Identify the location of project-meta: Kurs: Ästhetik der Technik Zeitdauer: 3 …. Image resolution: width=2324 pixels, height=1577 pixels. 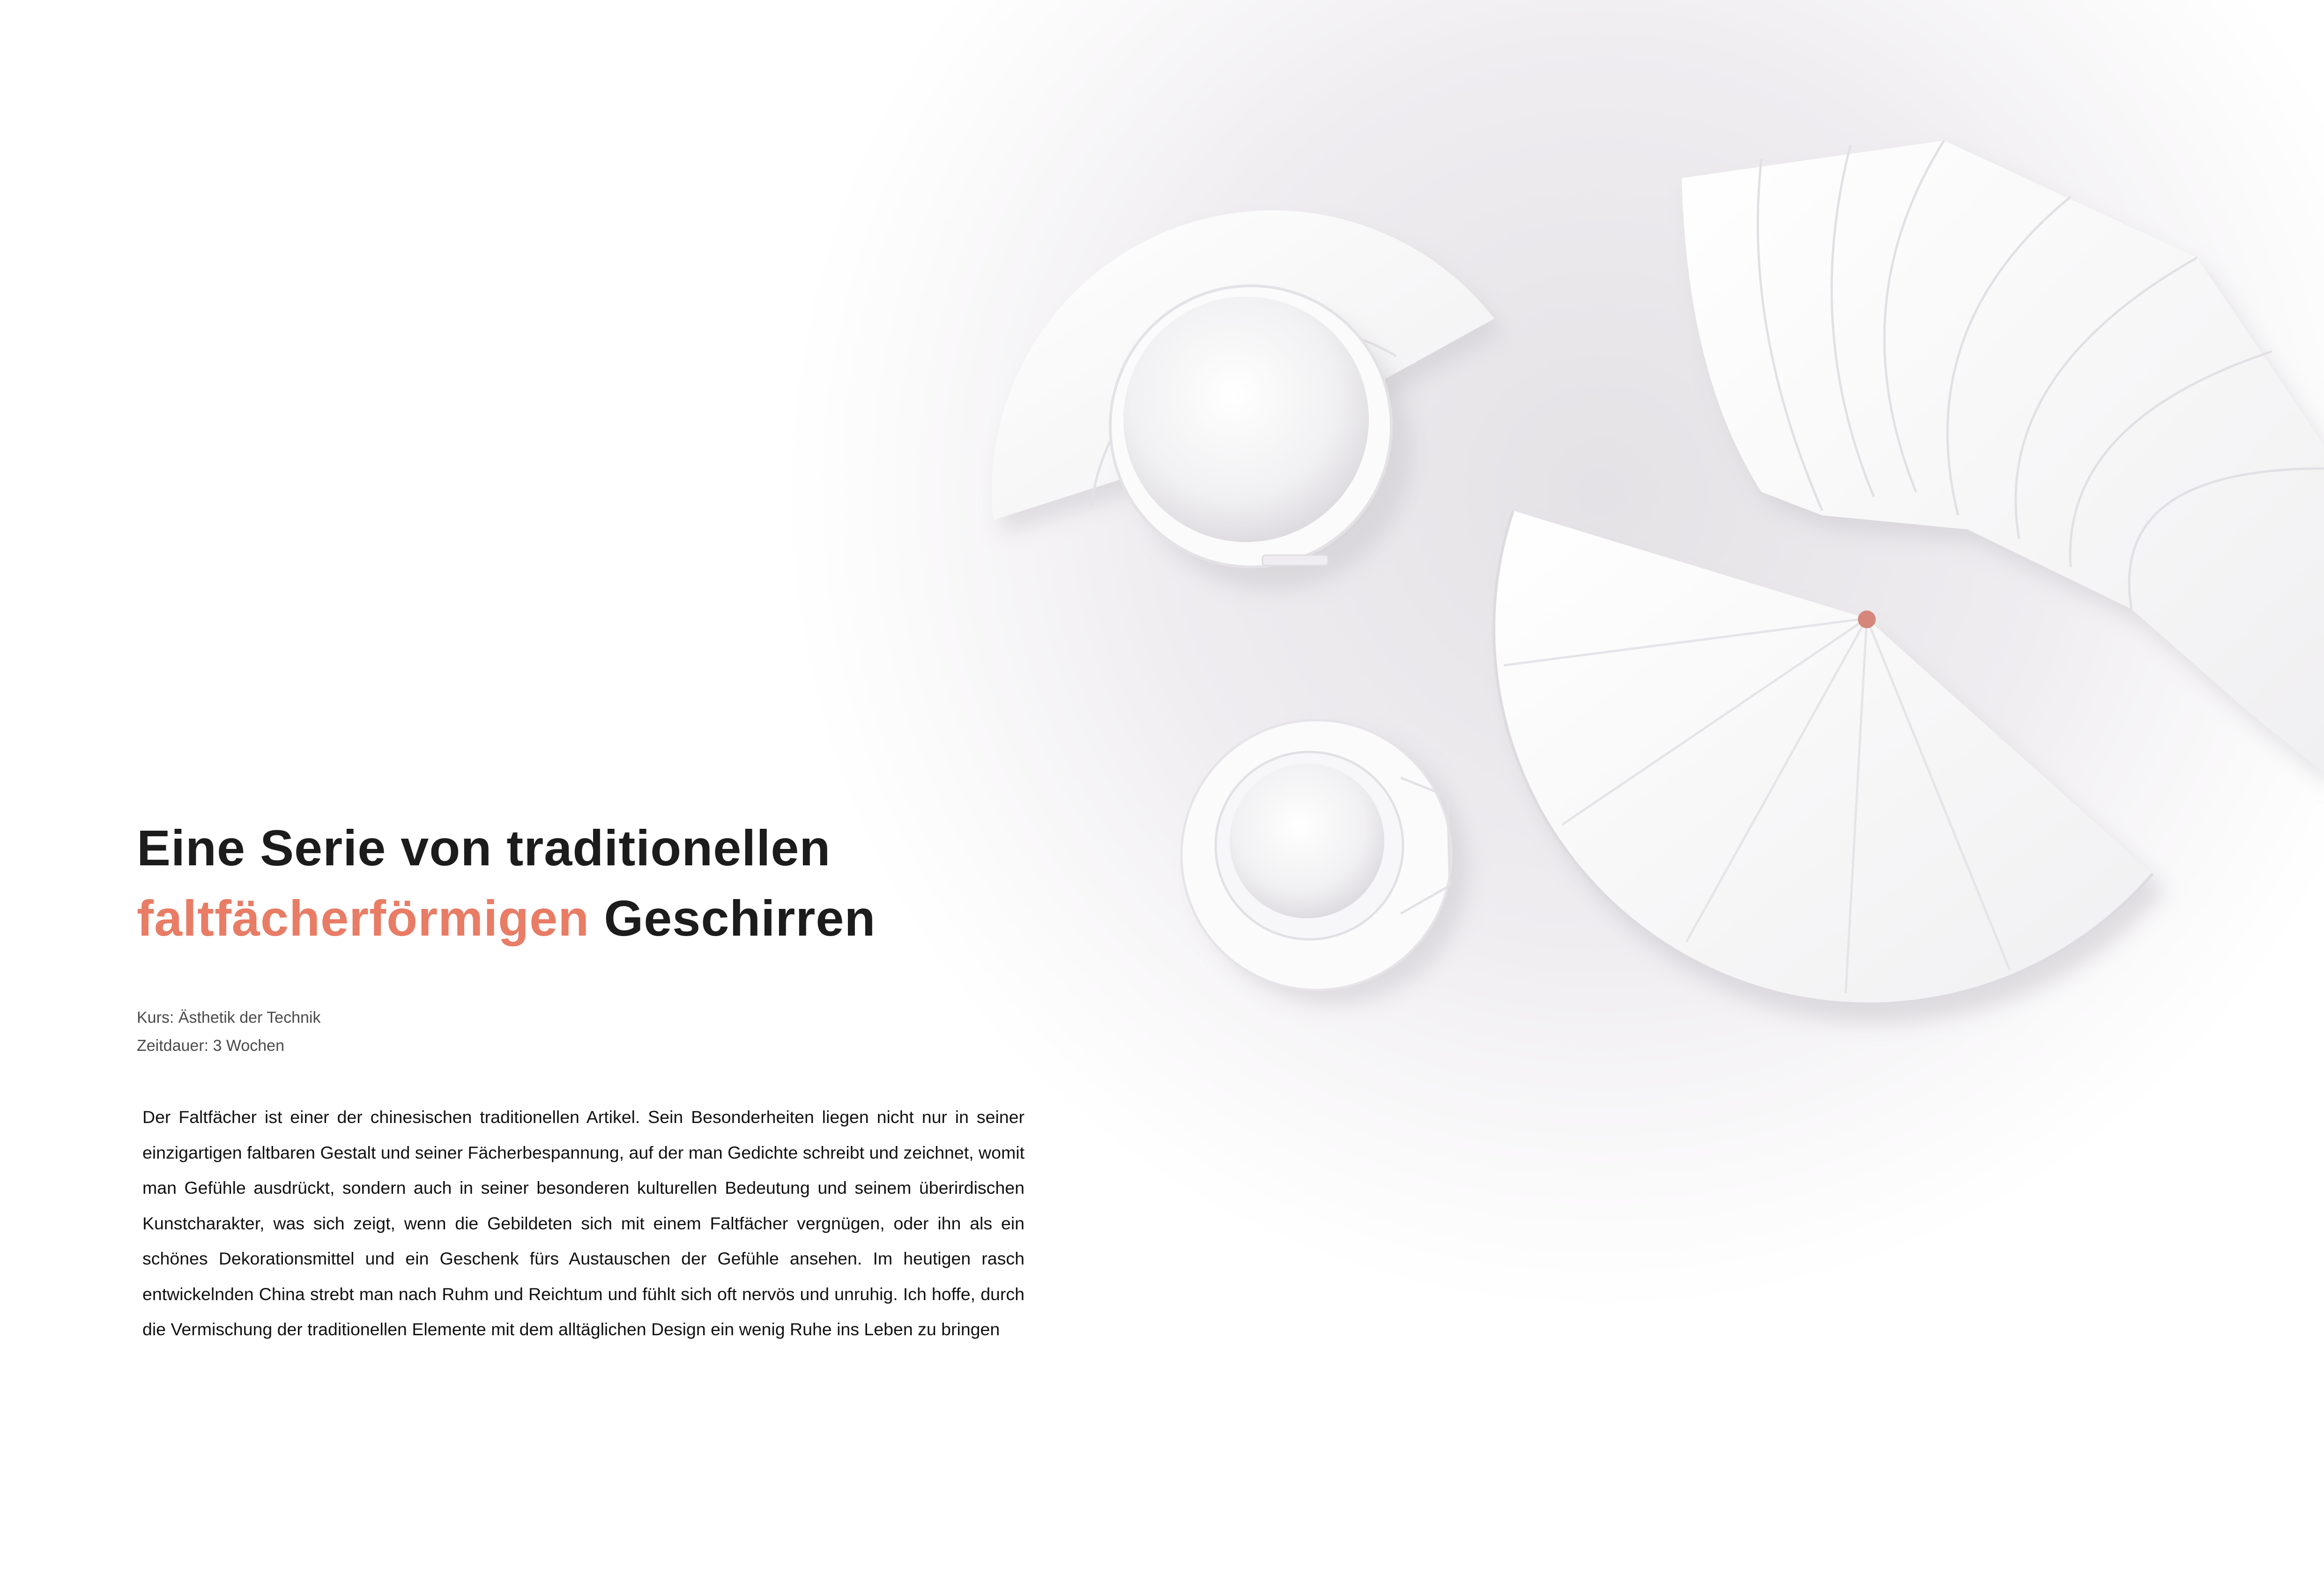
(228, 1032).